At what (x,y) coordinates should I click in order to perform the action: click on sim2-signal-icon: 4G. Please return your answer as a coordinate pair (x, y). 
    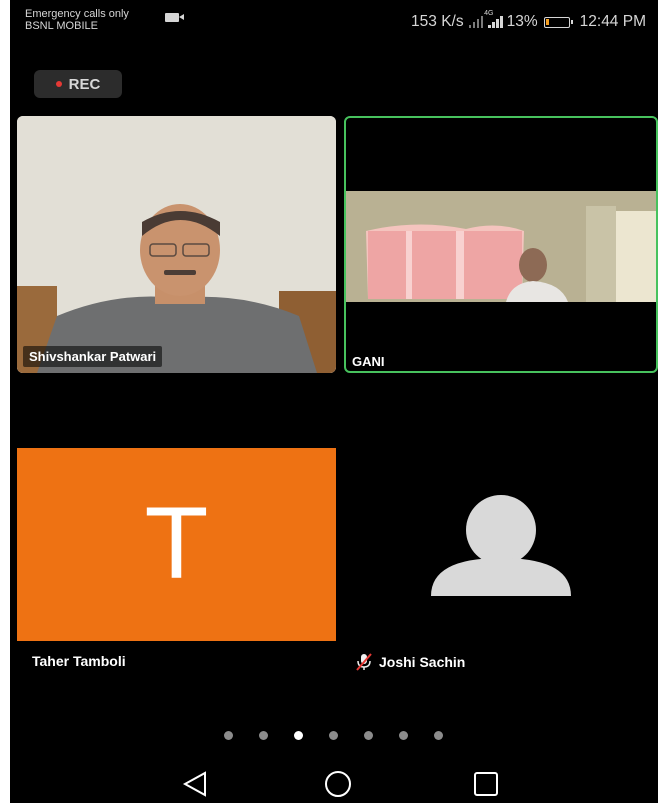
    Looking at the image, I should click on (493, 19).